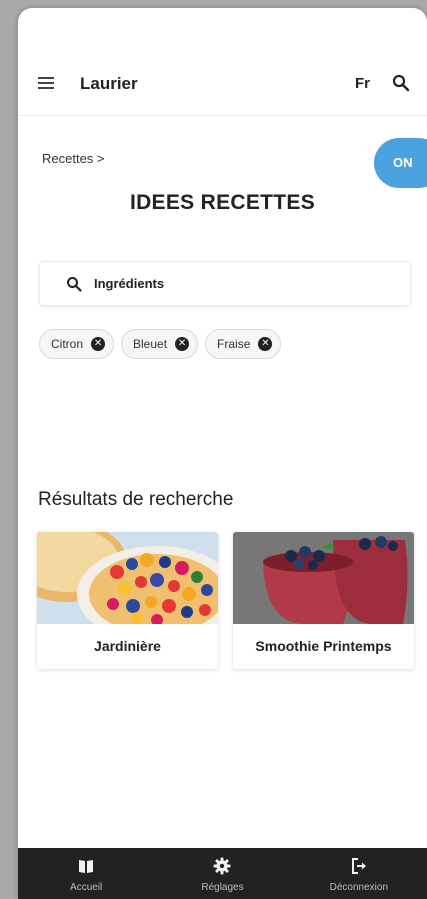 This screenshot has width=427, height=899. I want to click on ingredient-search-input, so click(244, 283).